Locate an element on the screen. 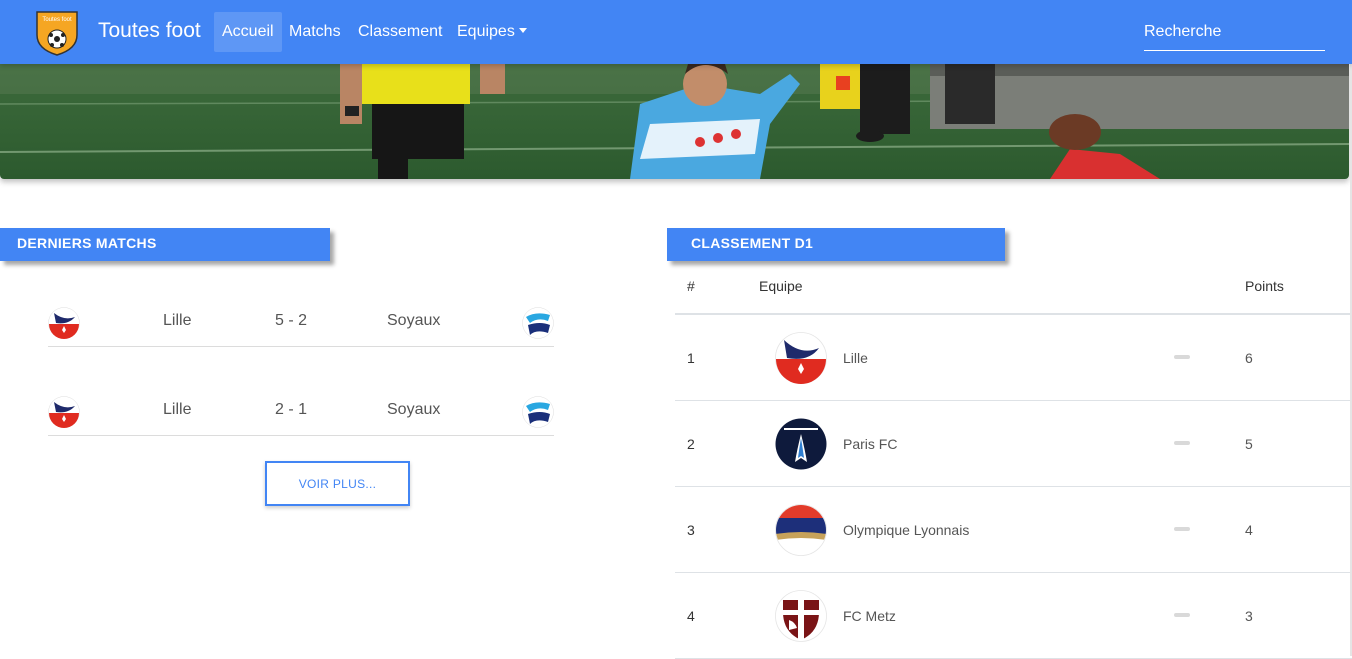 The height and width of the screenshot is (659, 1352). nav-equipes-dropdown: Equipes is located at coordinates (492, 32).